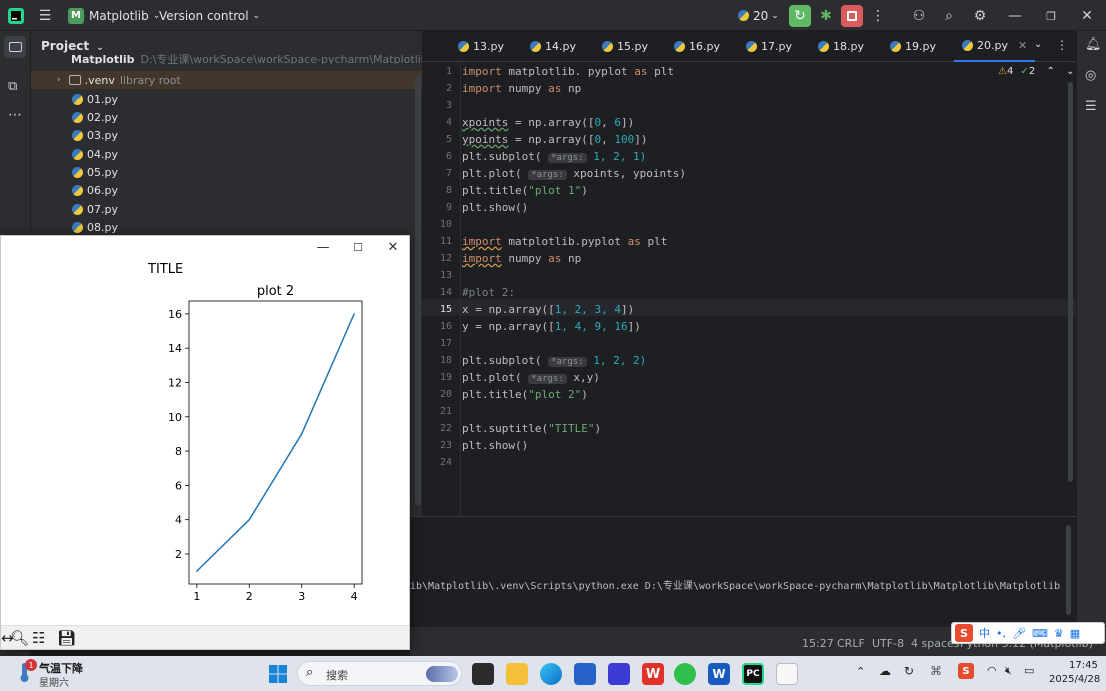 The image size is (1106, 691). Describe the element at coordinates (278, 674) in the screenshot. I see `windows-start-icon` at that location.